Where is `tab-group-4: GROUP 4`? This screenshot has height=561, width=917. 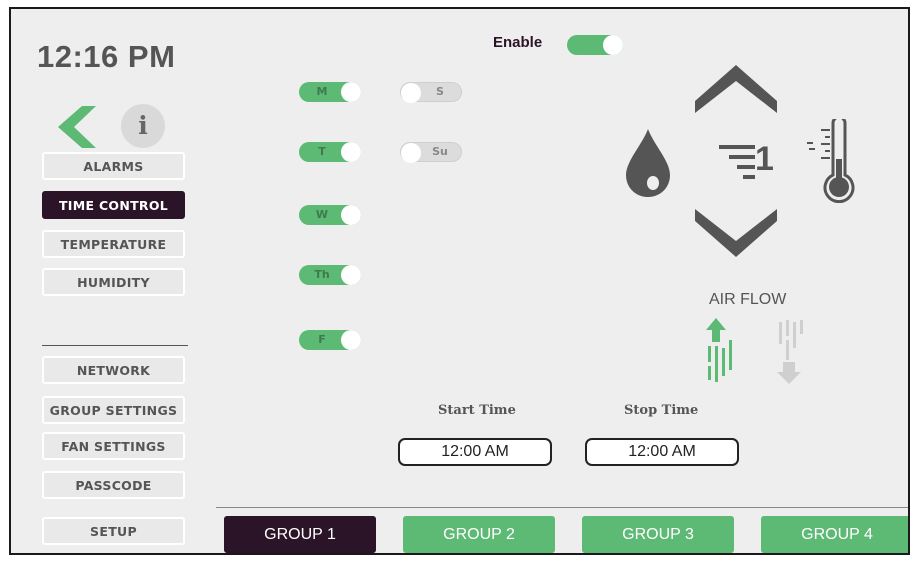
tab-group-4: GROUP 4 is located at coordinates (834, 534).